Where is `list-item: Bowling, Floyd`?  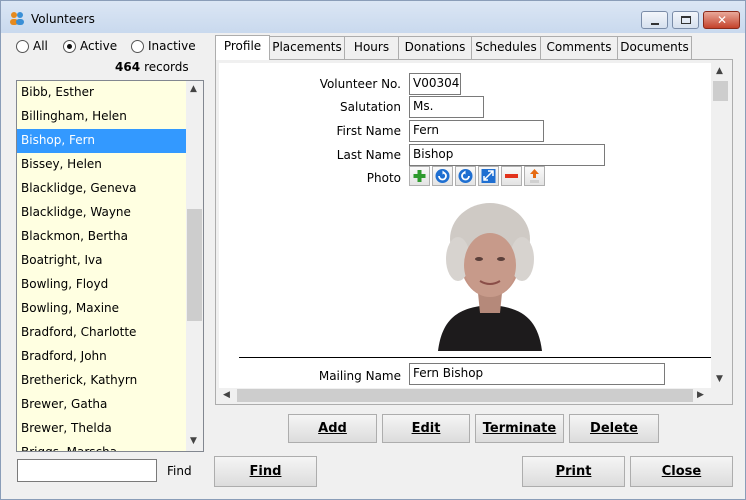
list-item: Bowling, Floyd is located at coordinates (102, 285).